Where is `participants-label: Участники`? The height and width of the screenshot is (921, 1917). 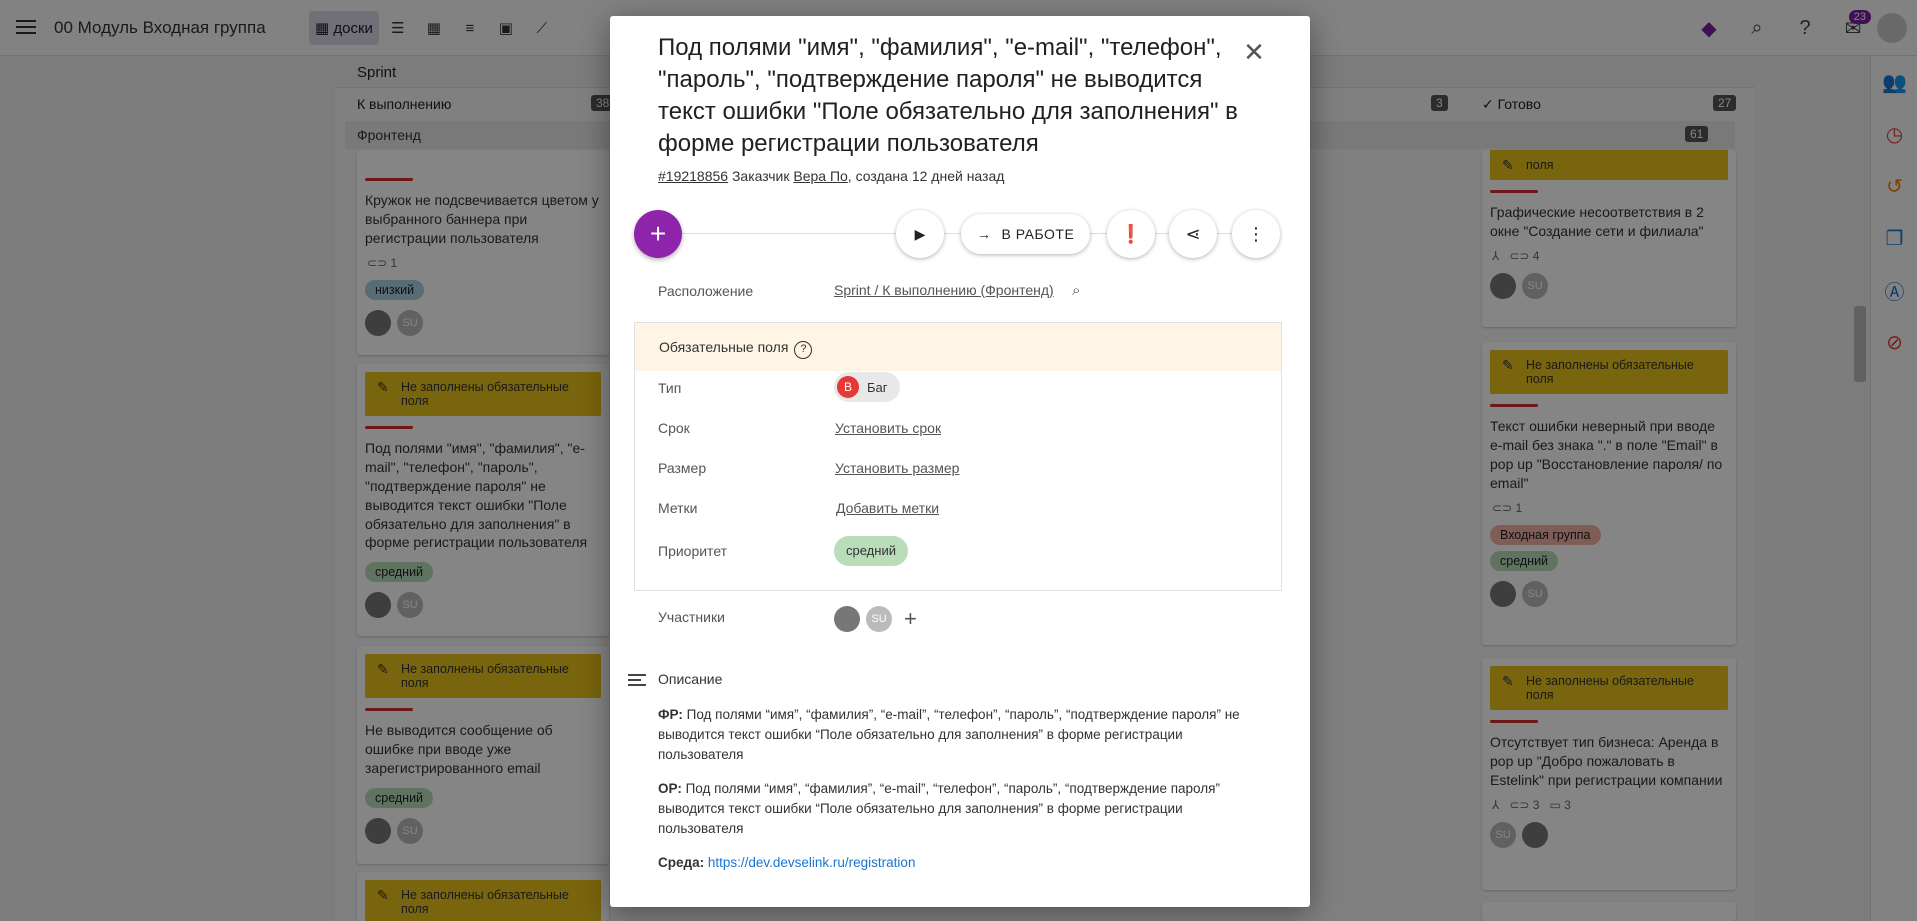
participants-label: Участники is located at coordinates (691, 617).